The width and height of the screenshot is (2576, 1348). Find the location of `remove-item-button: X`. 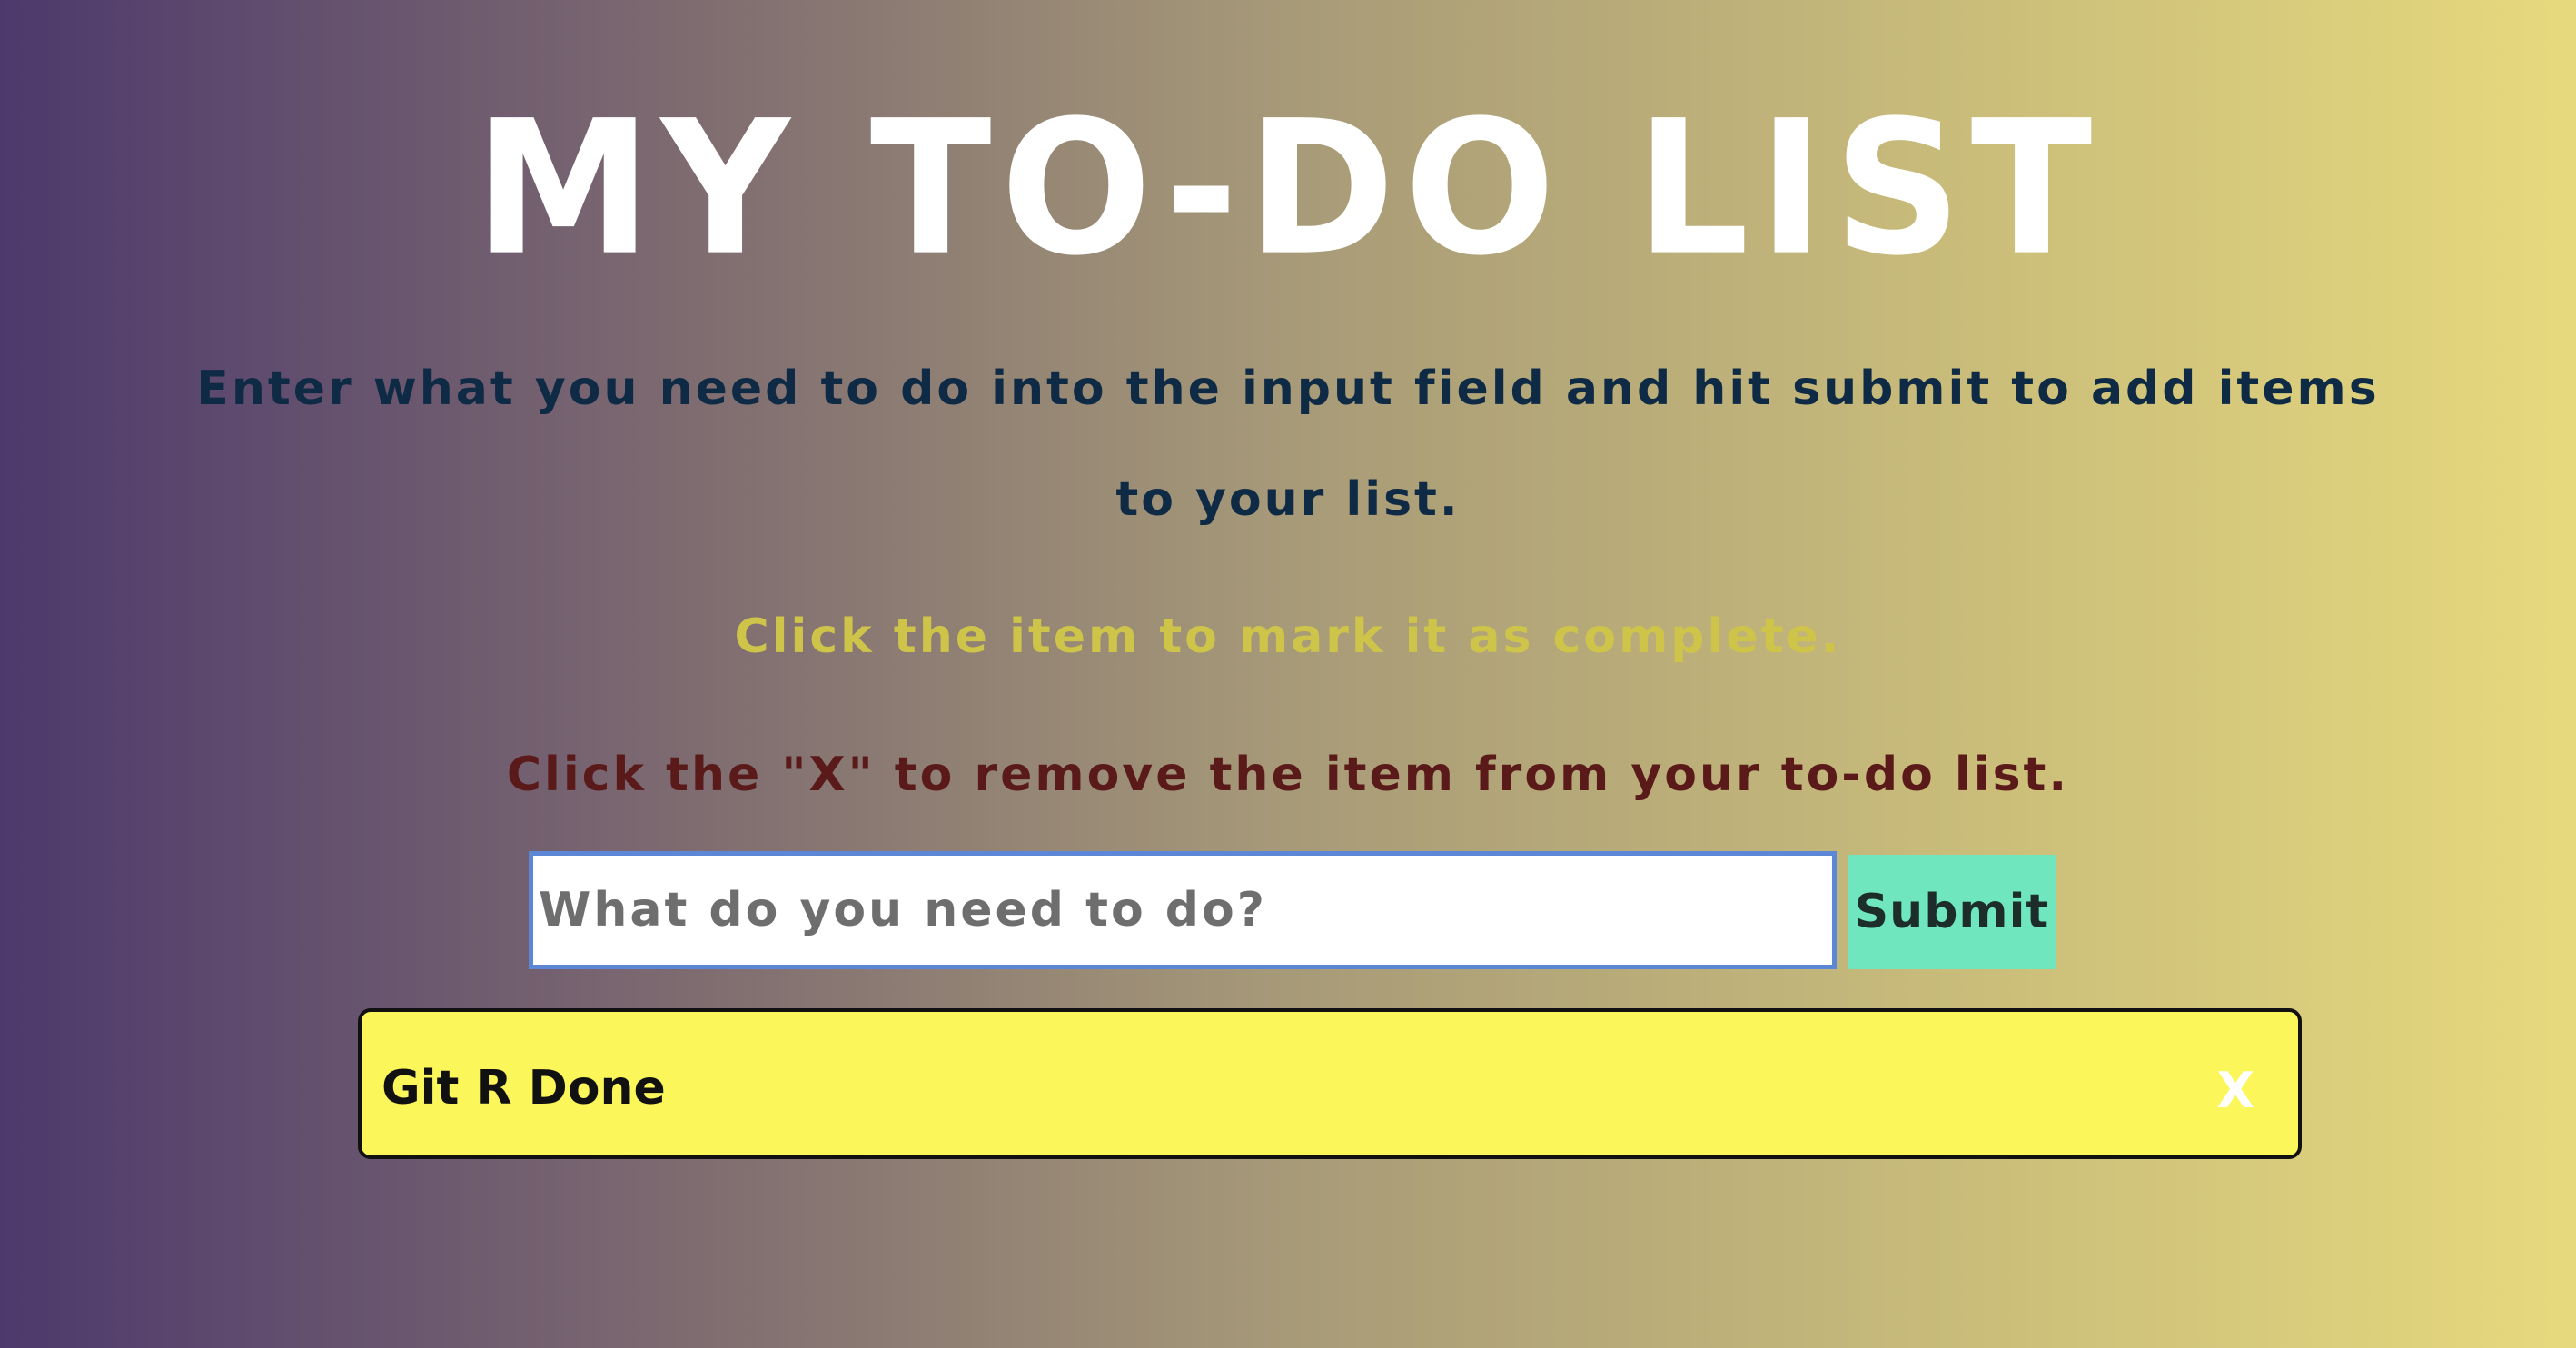

remove-item-button: X is located at coordinates (2235, 1090).